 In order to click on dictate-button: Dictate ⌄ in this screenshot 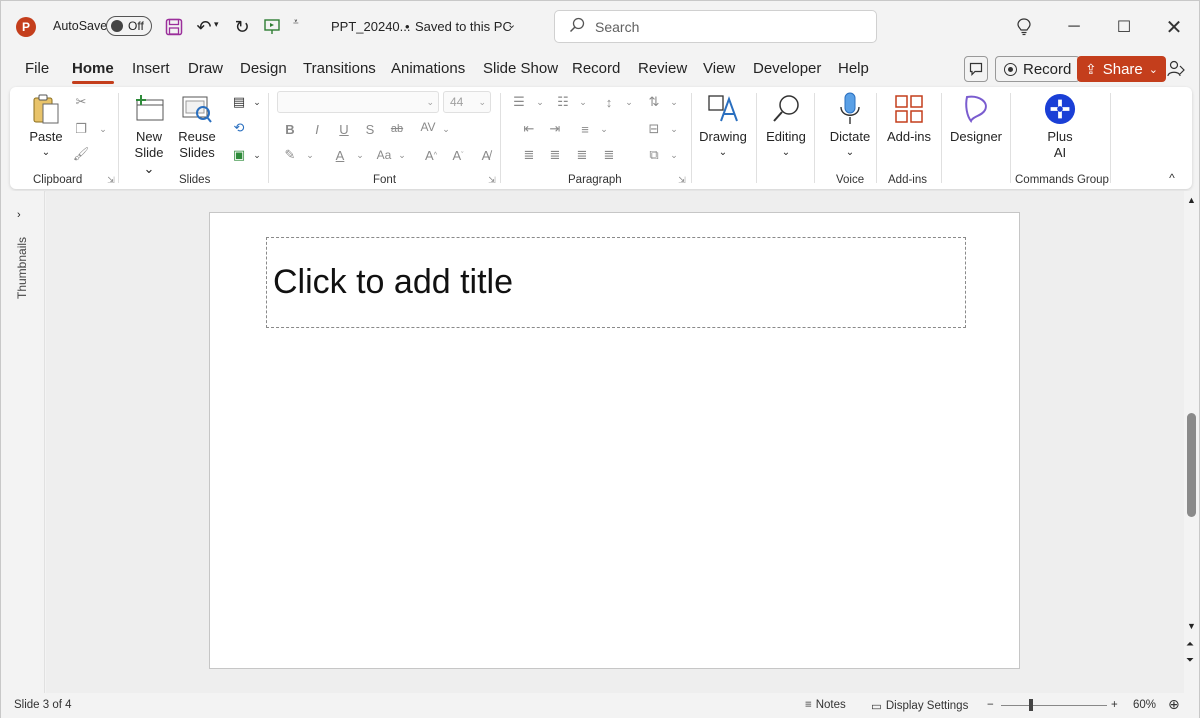, I will do `click(850, 126)`.